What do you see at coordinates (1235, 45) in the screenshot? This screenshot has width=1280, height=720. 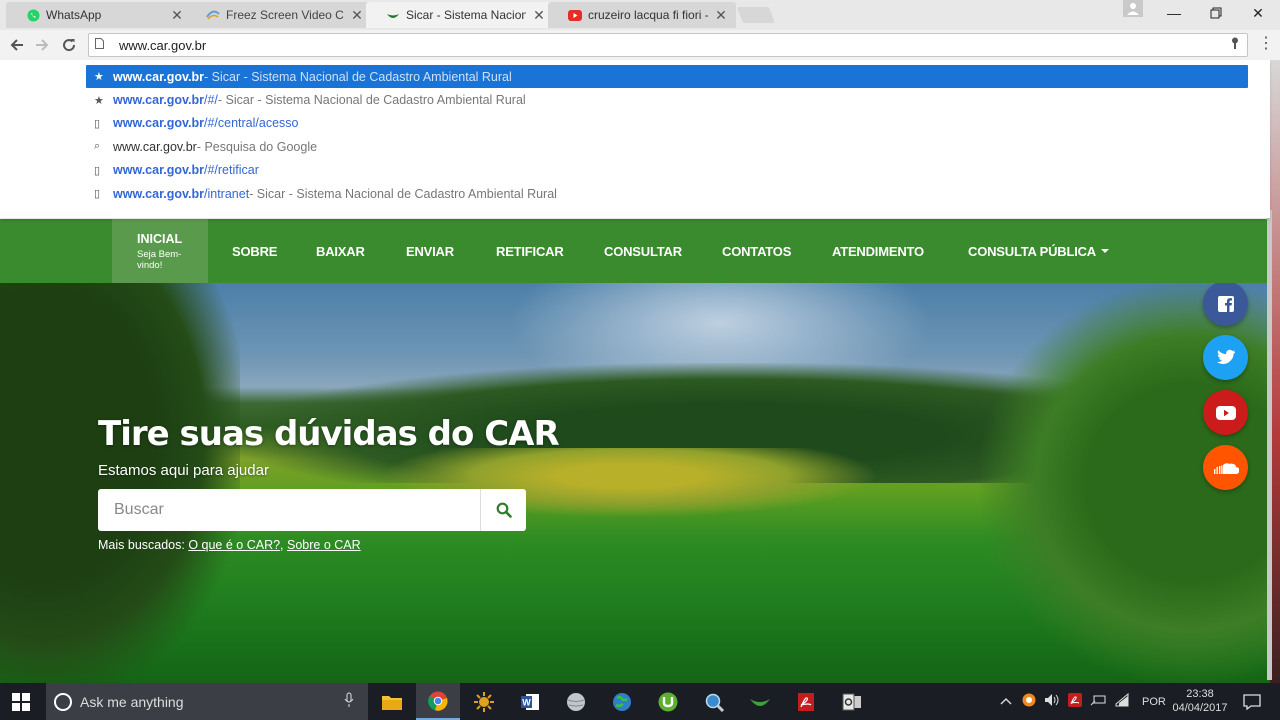 I see `key-icon` at bounding box center [1235, 45].